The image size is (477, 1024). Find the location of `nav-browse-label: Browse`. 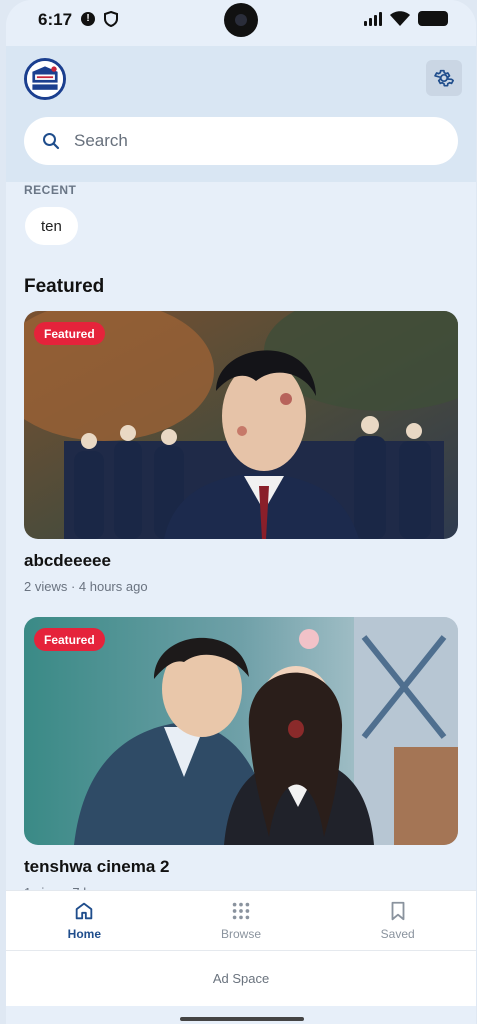

nav-browse-label: Browse is located at coordinates (241, 934).